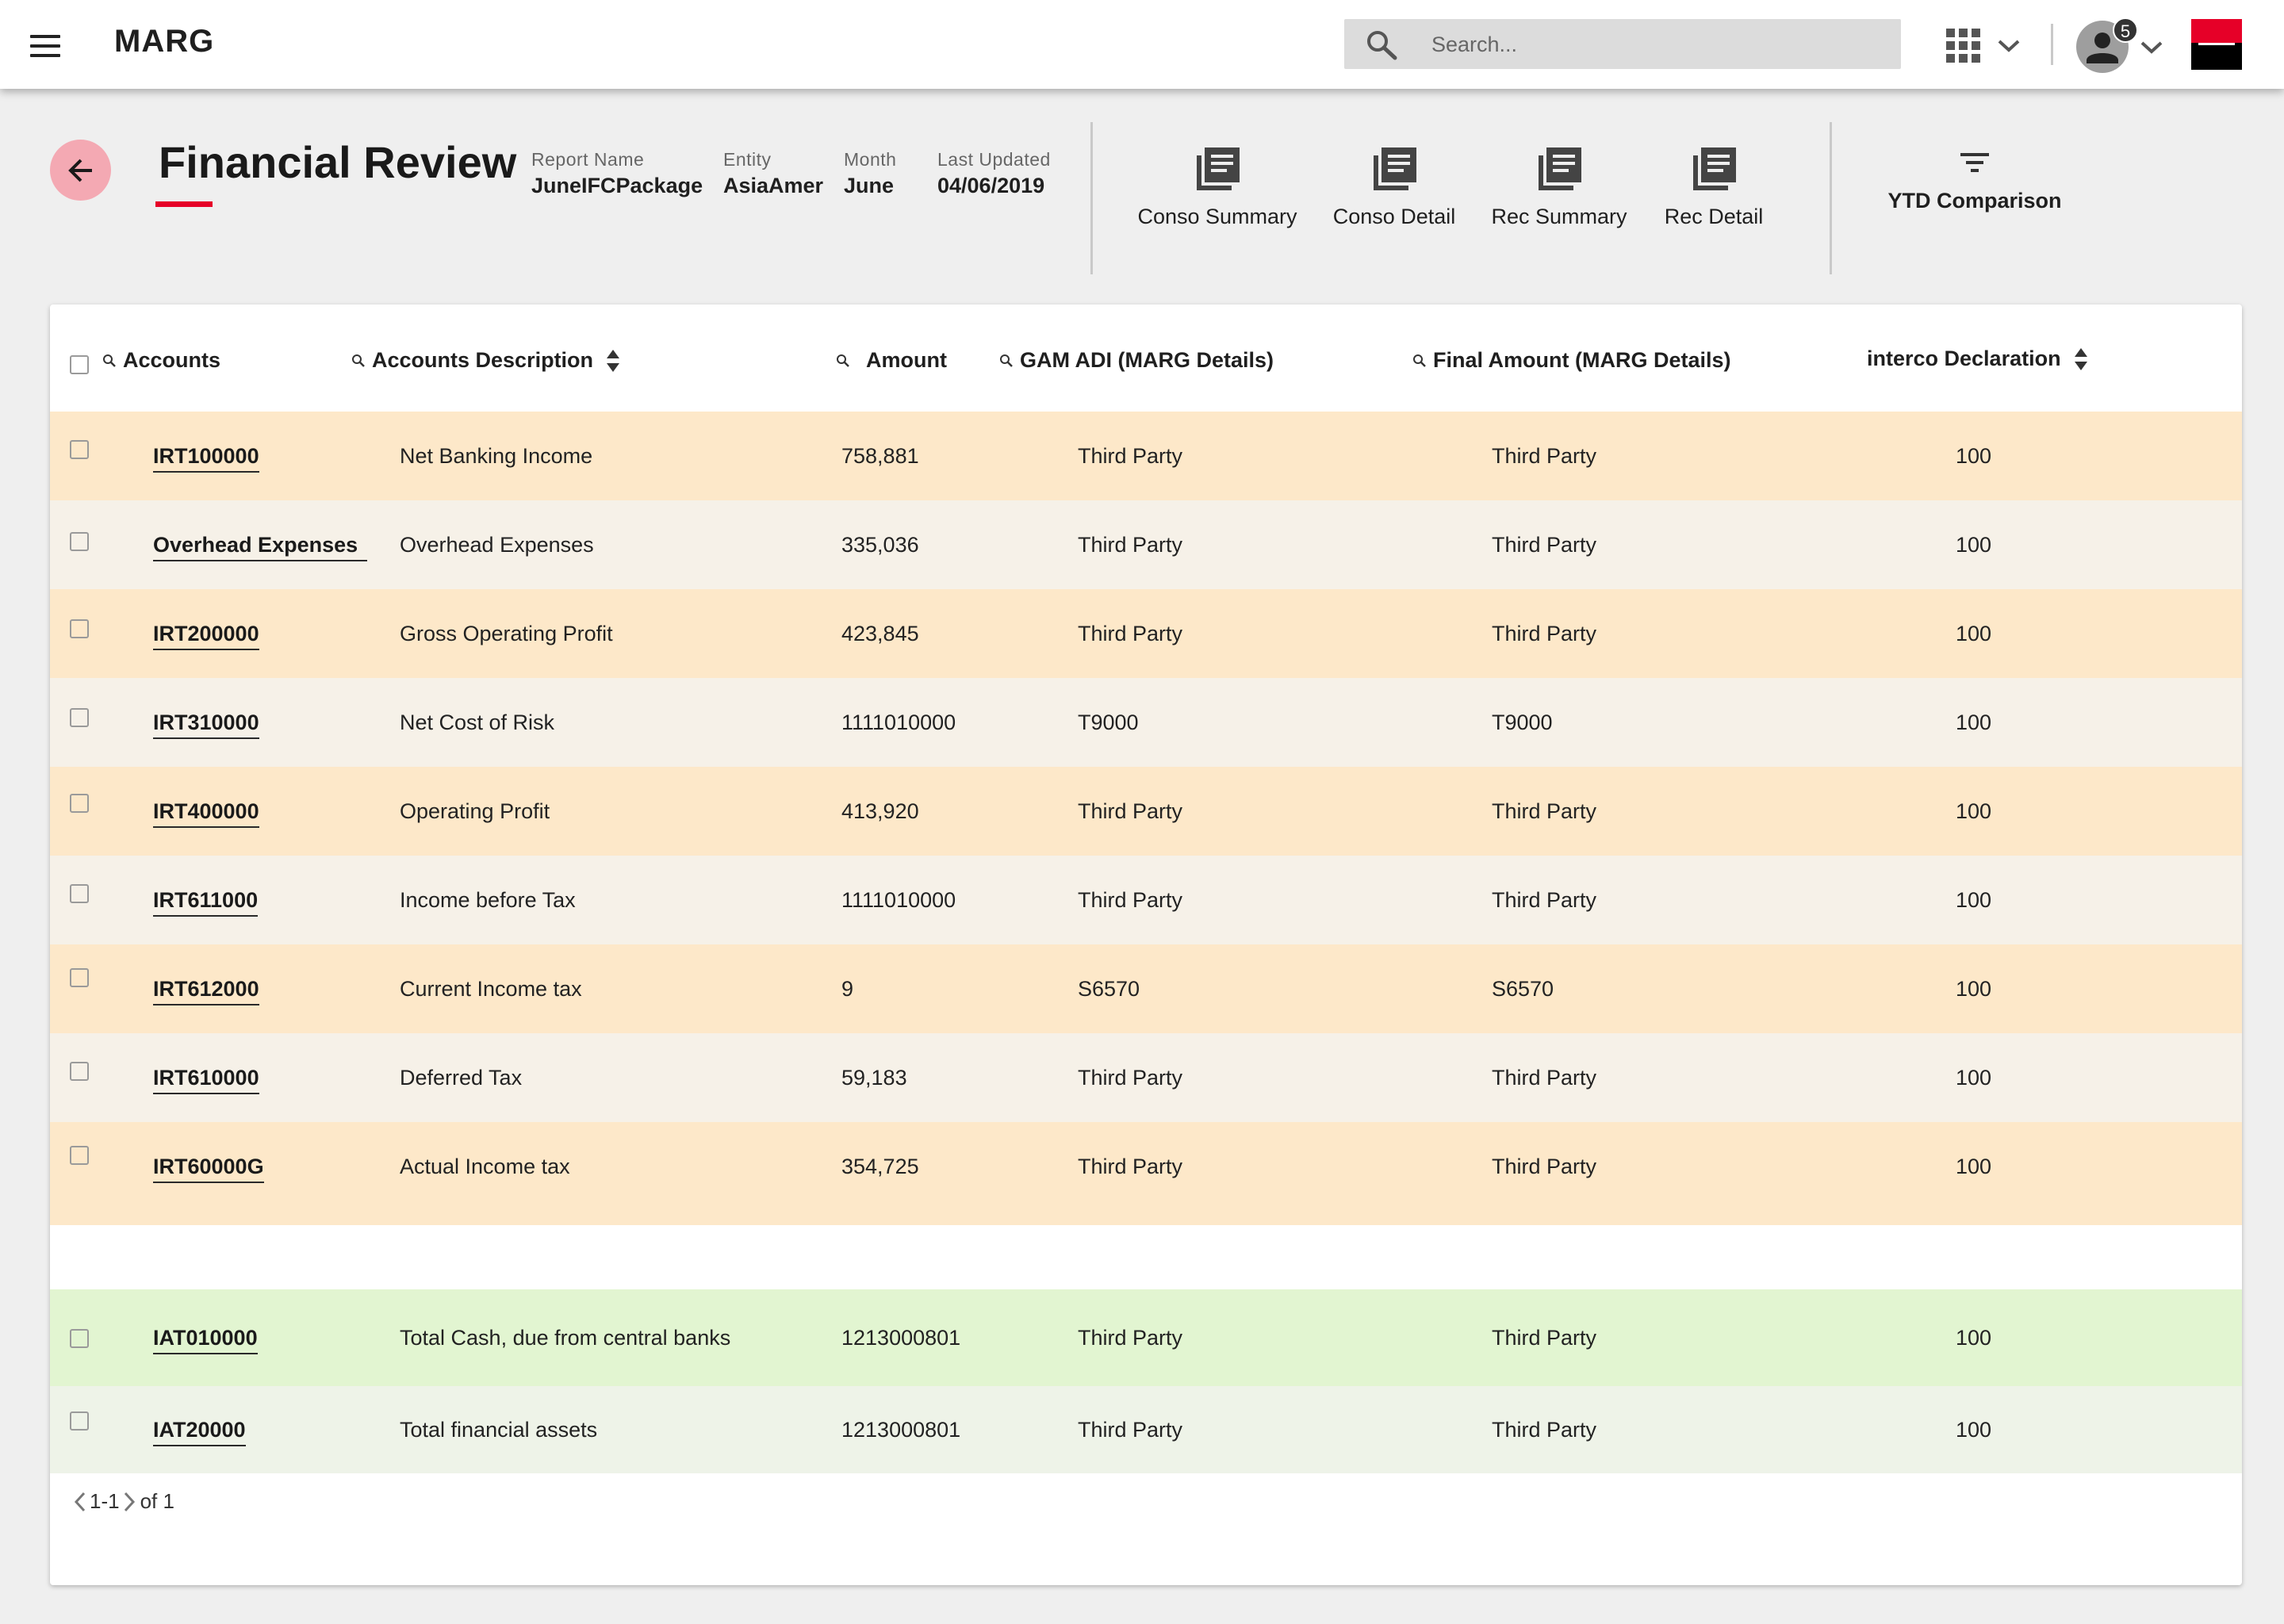 Image resolution: width=2284 pixels, height=1624 pixels. I want to click on next-page-button, so click(129, 1502).